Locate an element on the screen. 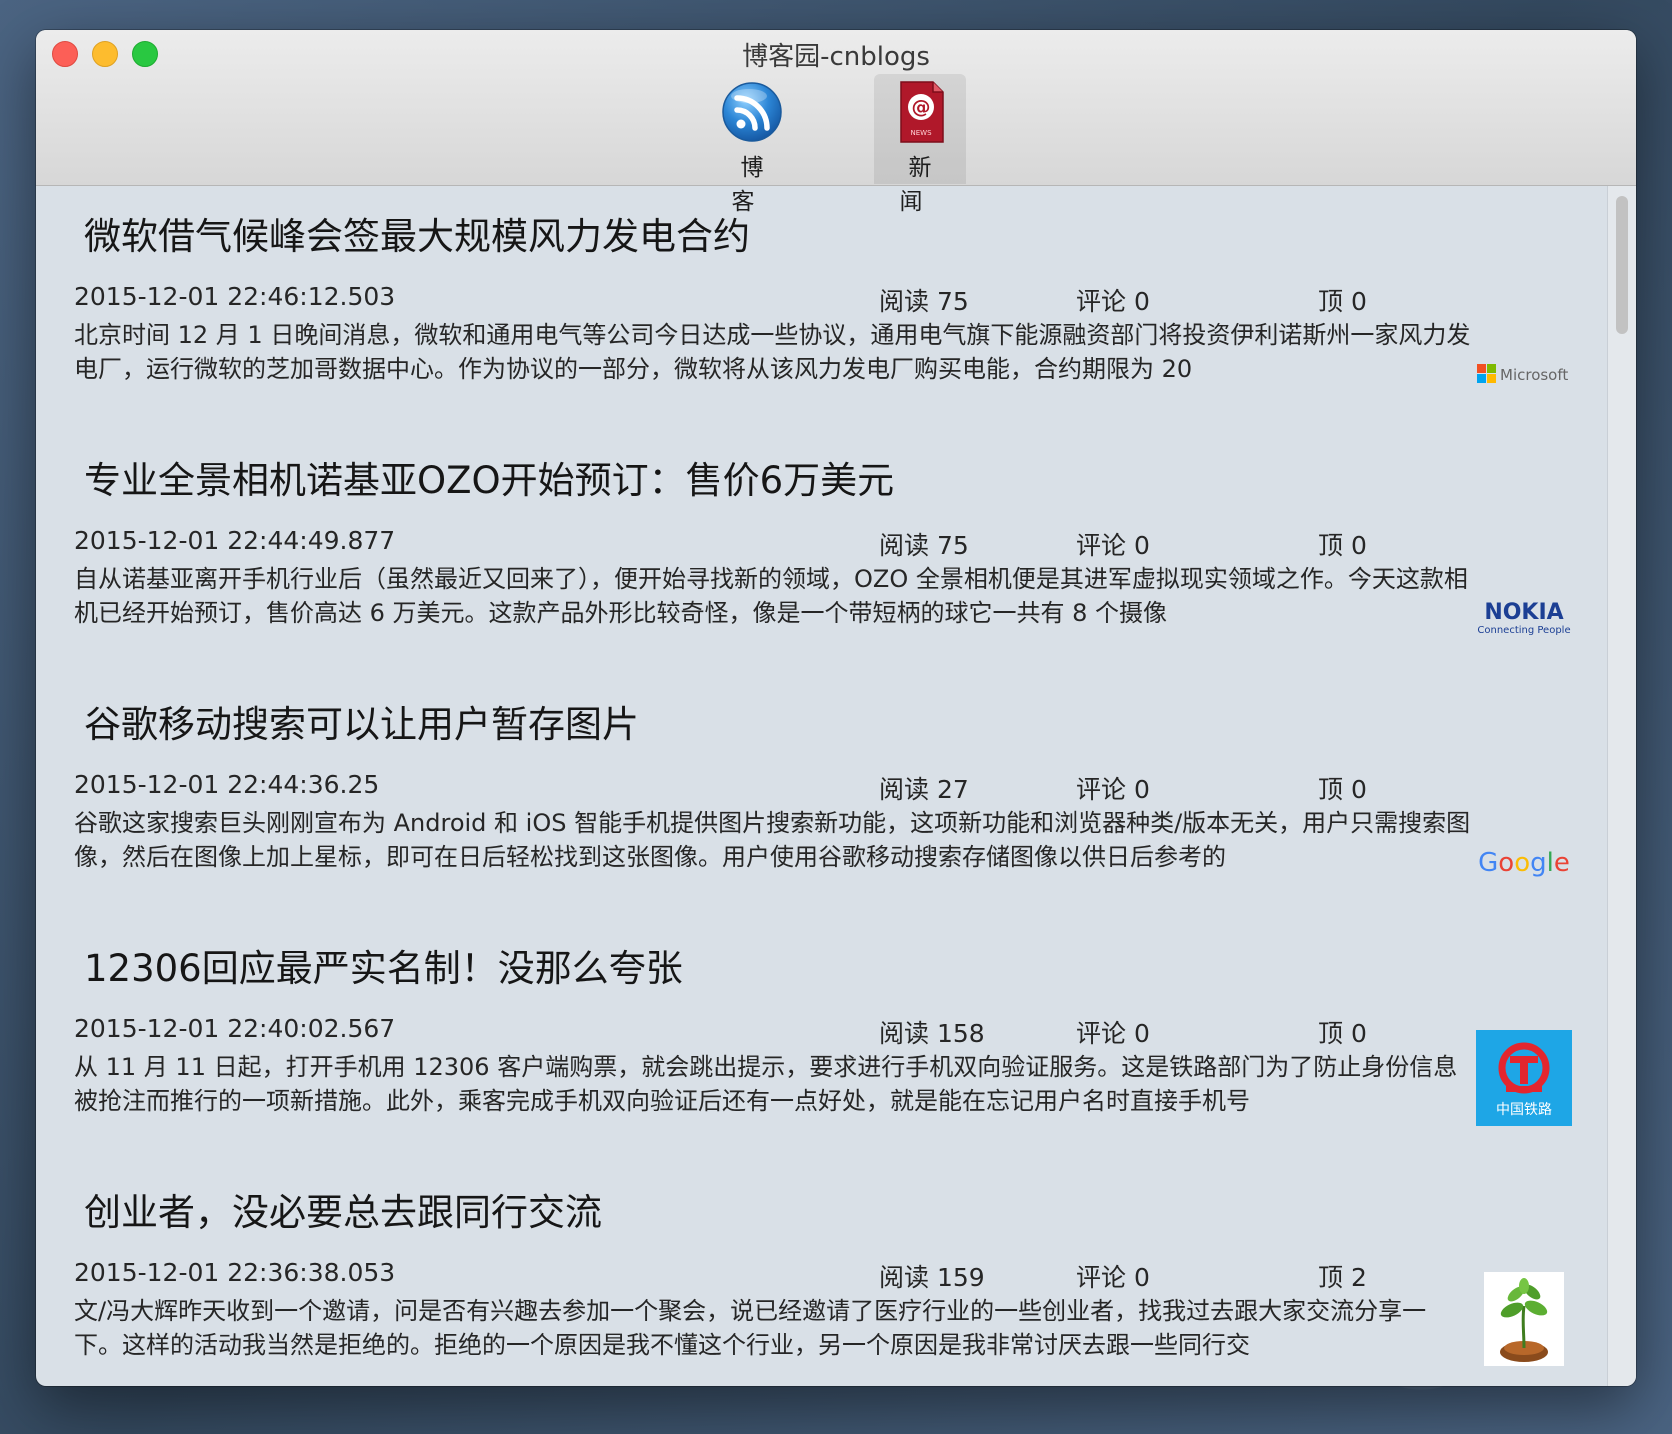 The width and height of the screenshot is (1672, 1434). news-digg-count: 顶 2 is located at coordinates (1342, 1277).